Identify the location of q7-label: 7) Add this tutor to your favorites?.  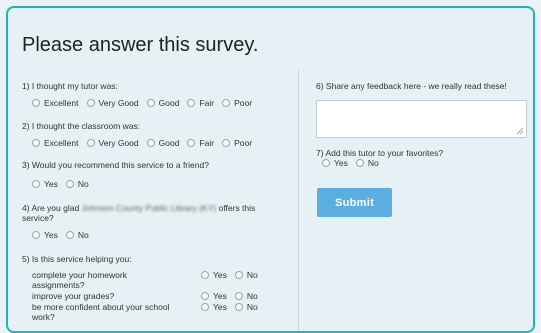
(380, 153).